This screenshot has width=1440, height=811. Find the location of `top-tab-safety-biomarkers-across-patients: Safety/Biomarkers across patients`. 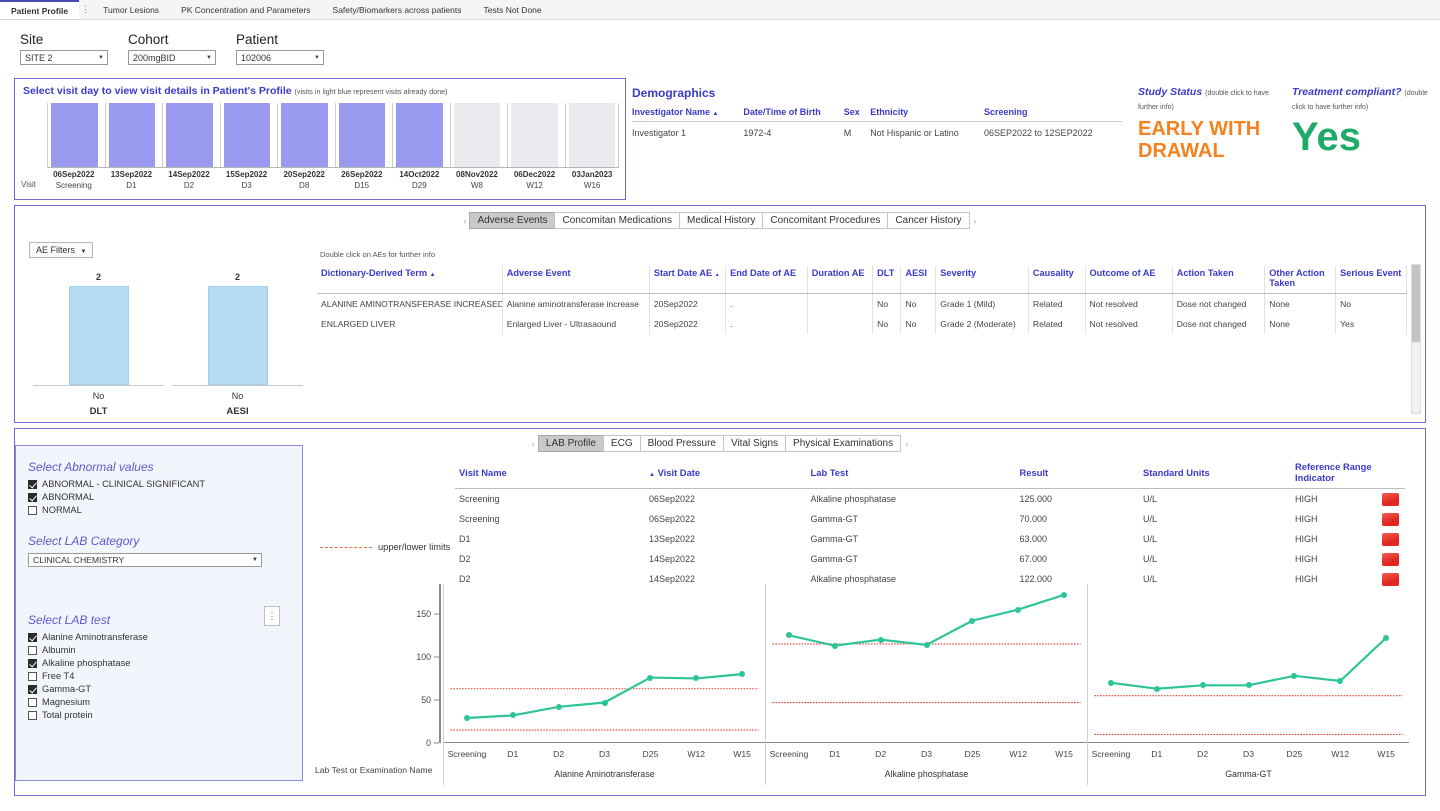

top-tab-safety-biomarkers-across-patients: Safety/Biomarkers across patients is located at coordinates (397, 9).